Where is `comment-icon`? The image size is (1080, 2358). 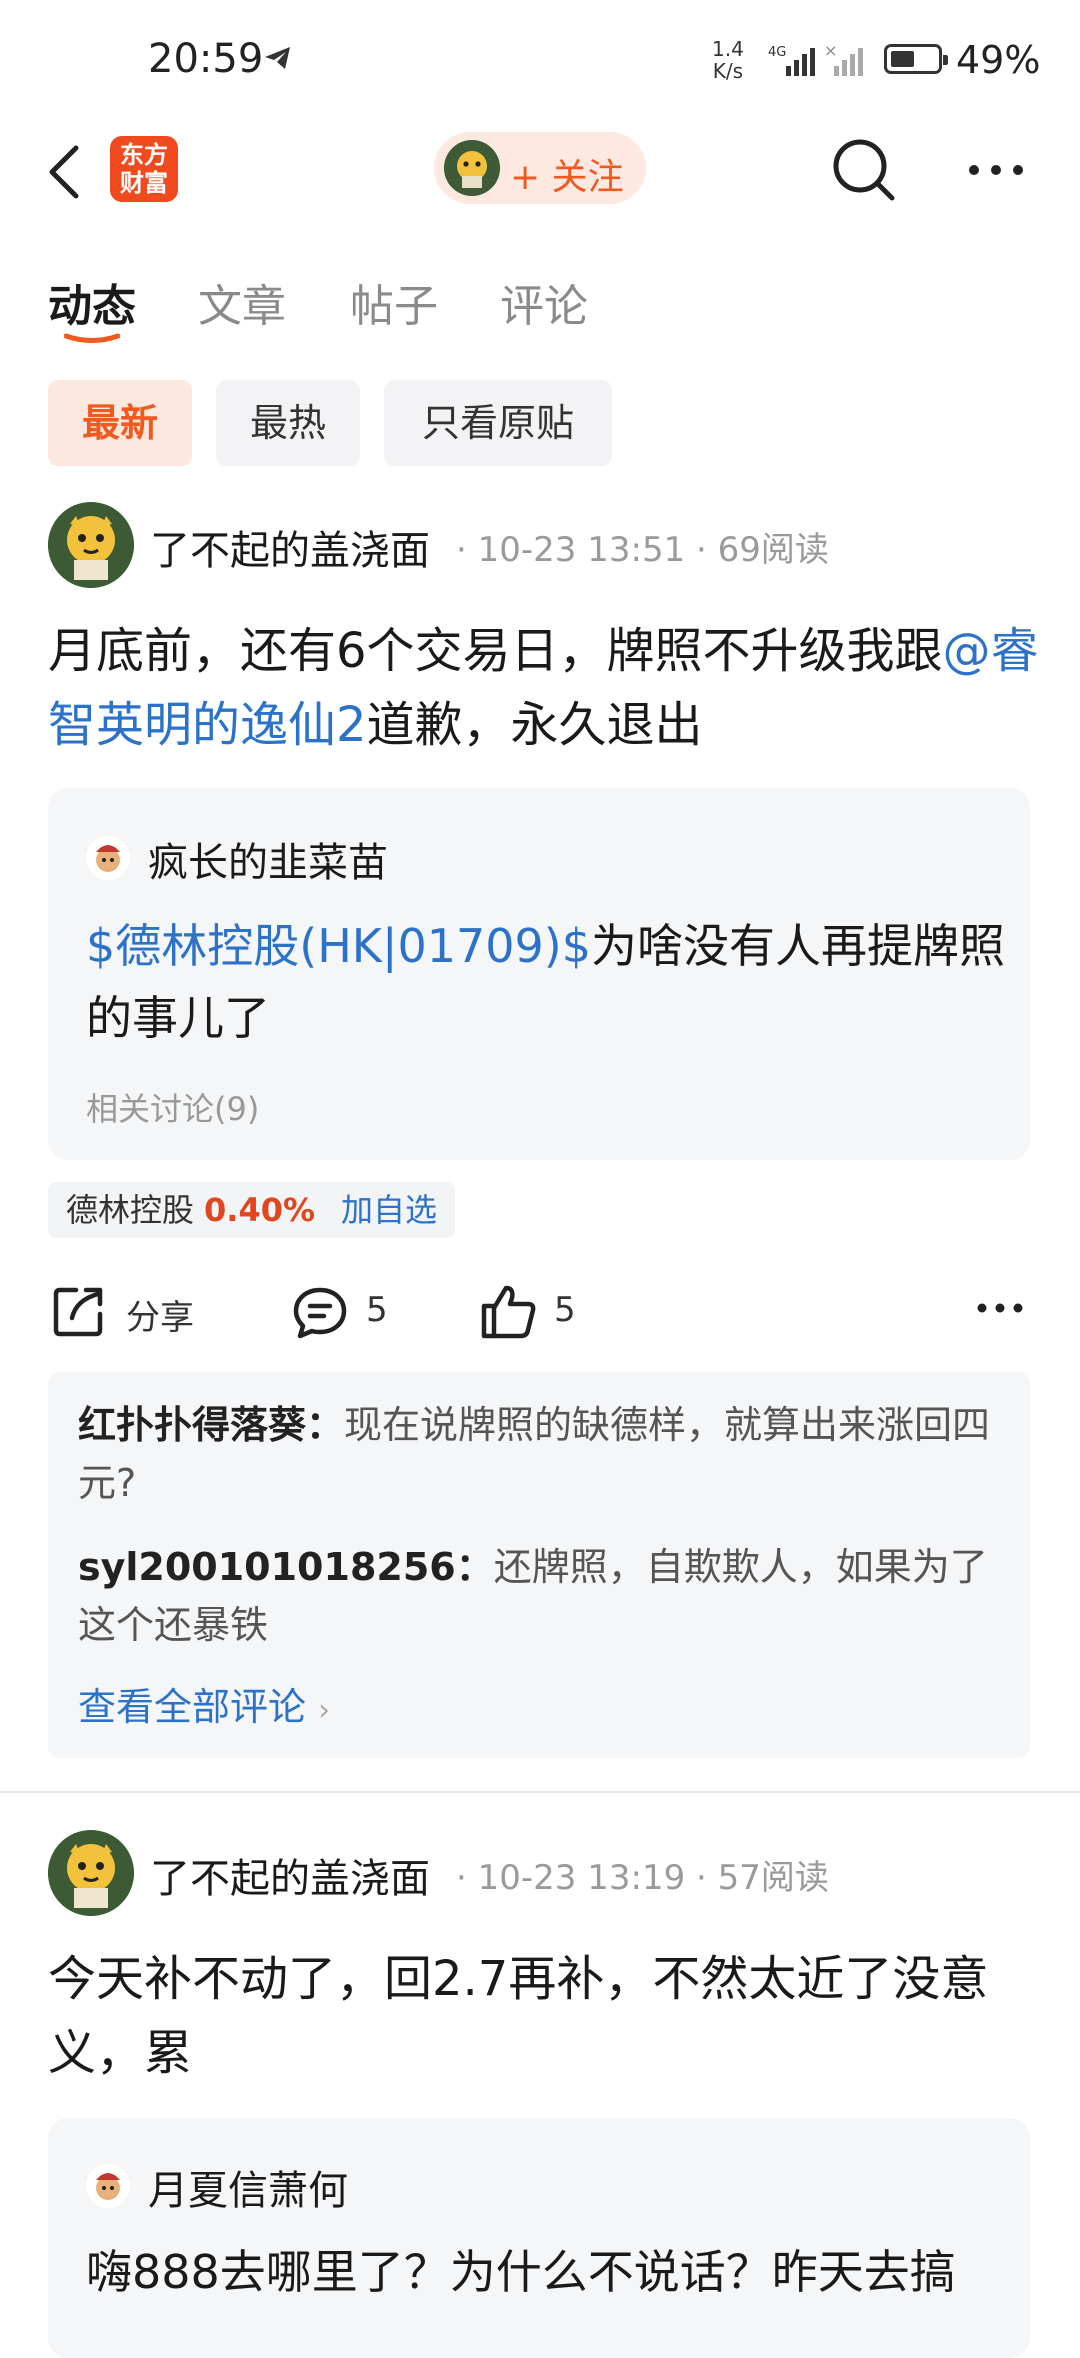
comment-icon is located at coordinates (320, 1312).